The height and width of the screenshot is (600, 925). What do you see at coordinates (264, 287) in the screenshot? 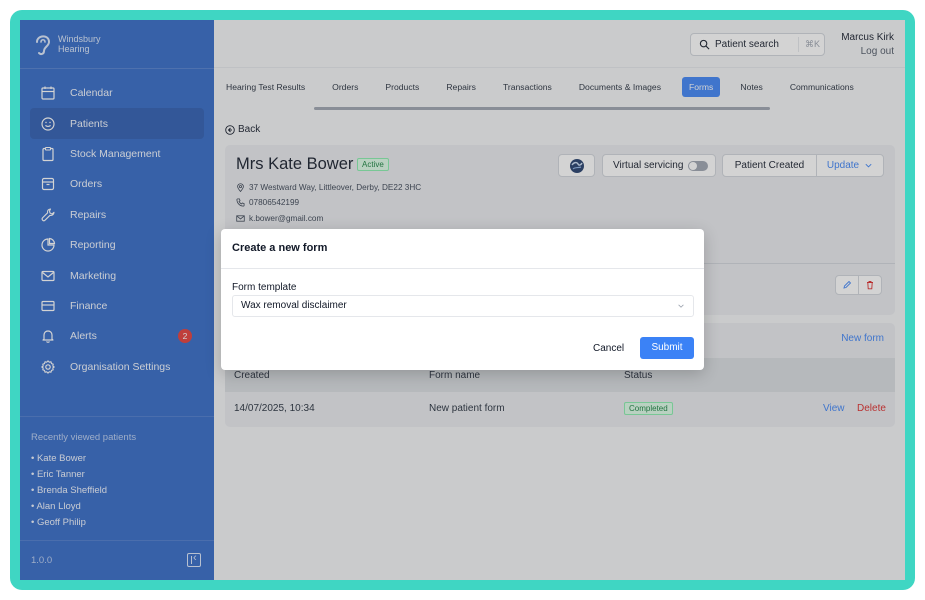
I see `form-template-label: Form template` at bounding box center [264, 287].